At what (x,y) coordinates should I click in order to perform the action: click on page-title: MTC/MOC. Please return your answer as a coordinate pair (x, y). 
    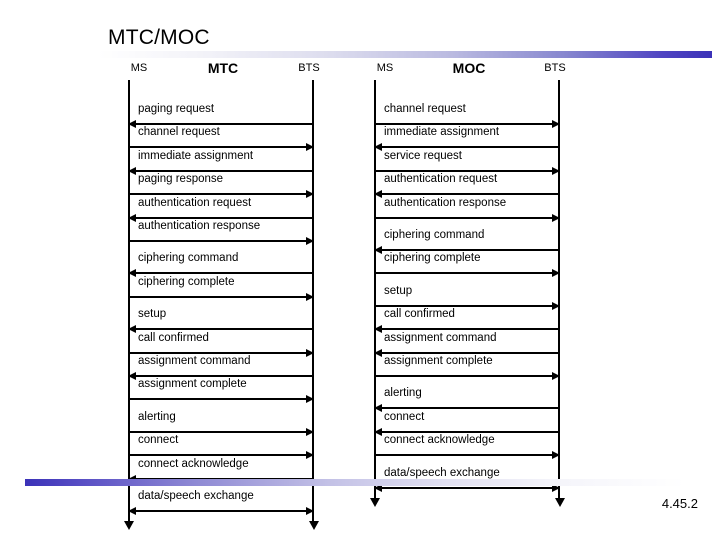
    Looking at the image, I should click on (159, 37).